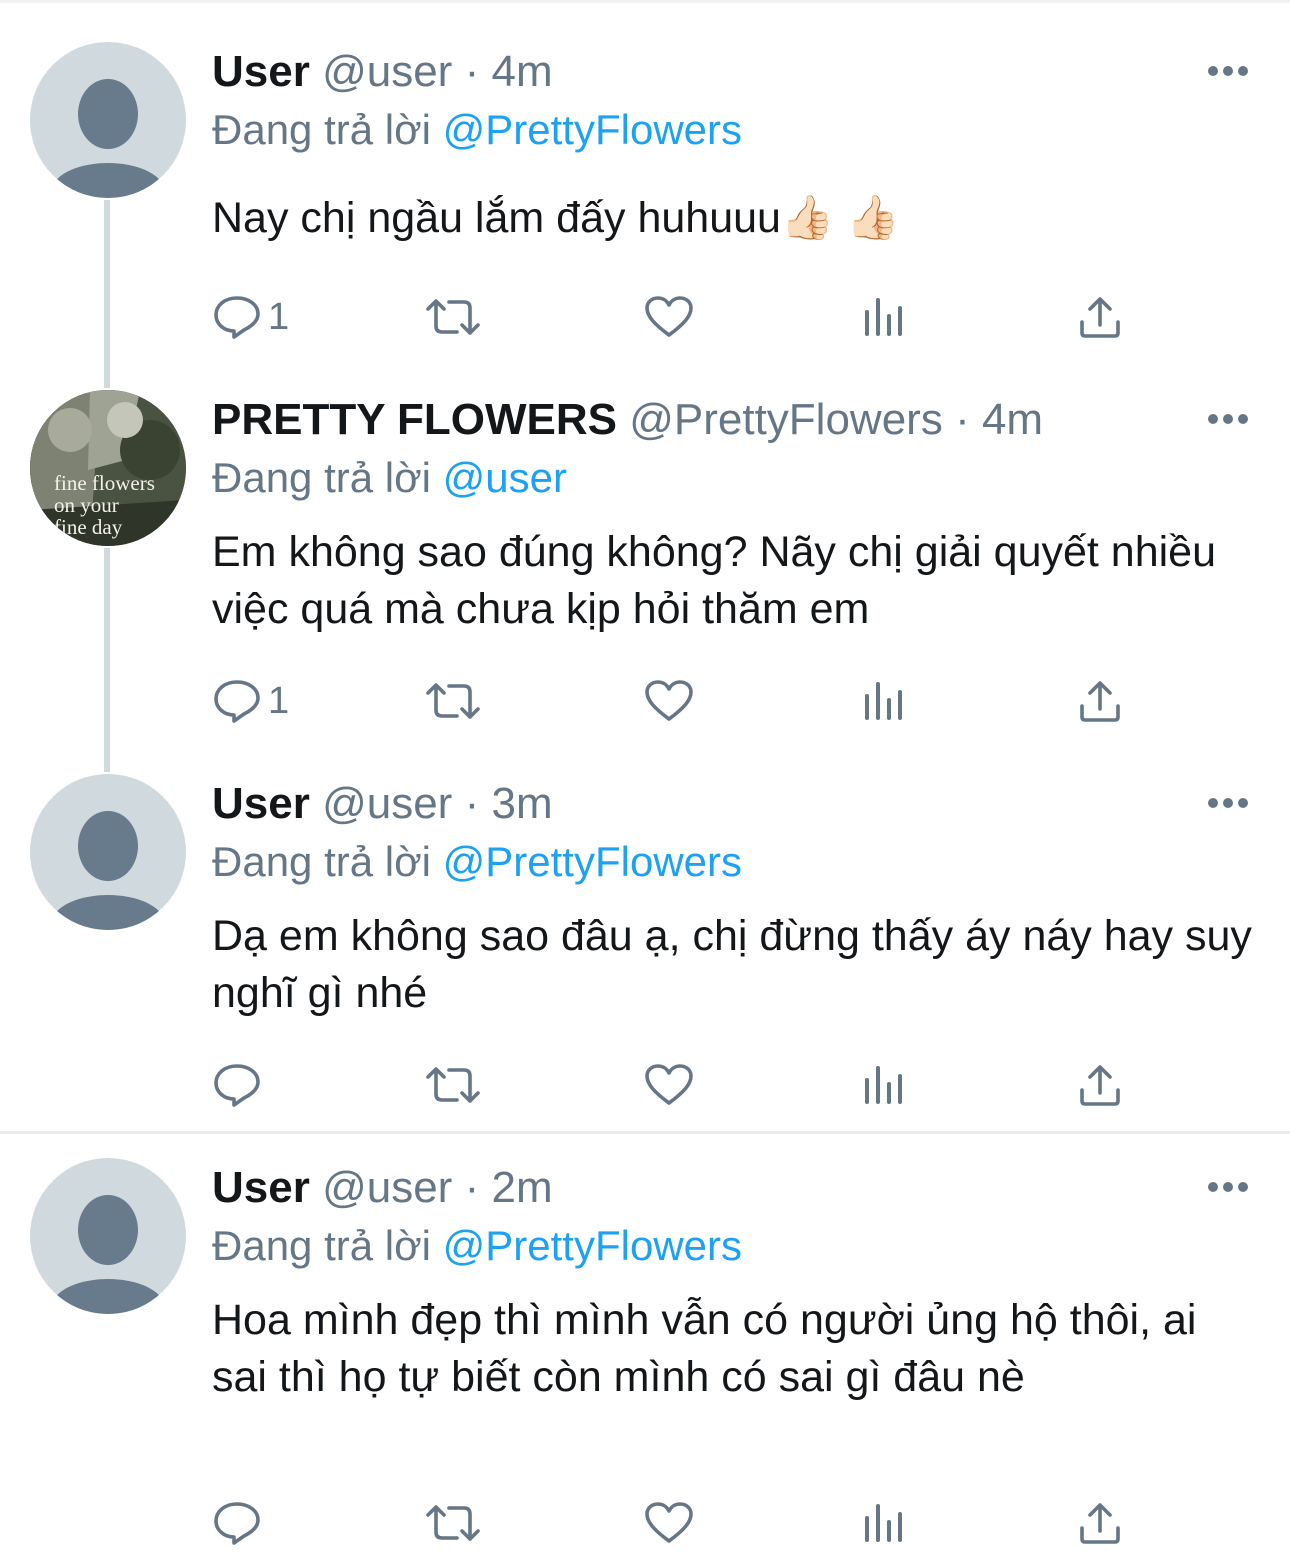 This screenshot has height=1567, width=1290. Describe the element at coordinates (88, 527) in the screenshot. I see `avatar-caption-line: fine day` at that location.